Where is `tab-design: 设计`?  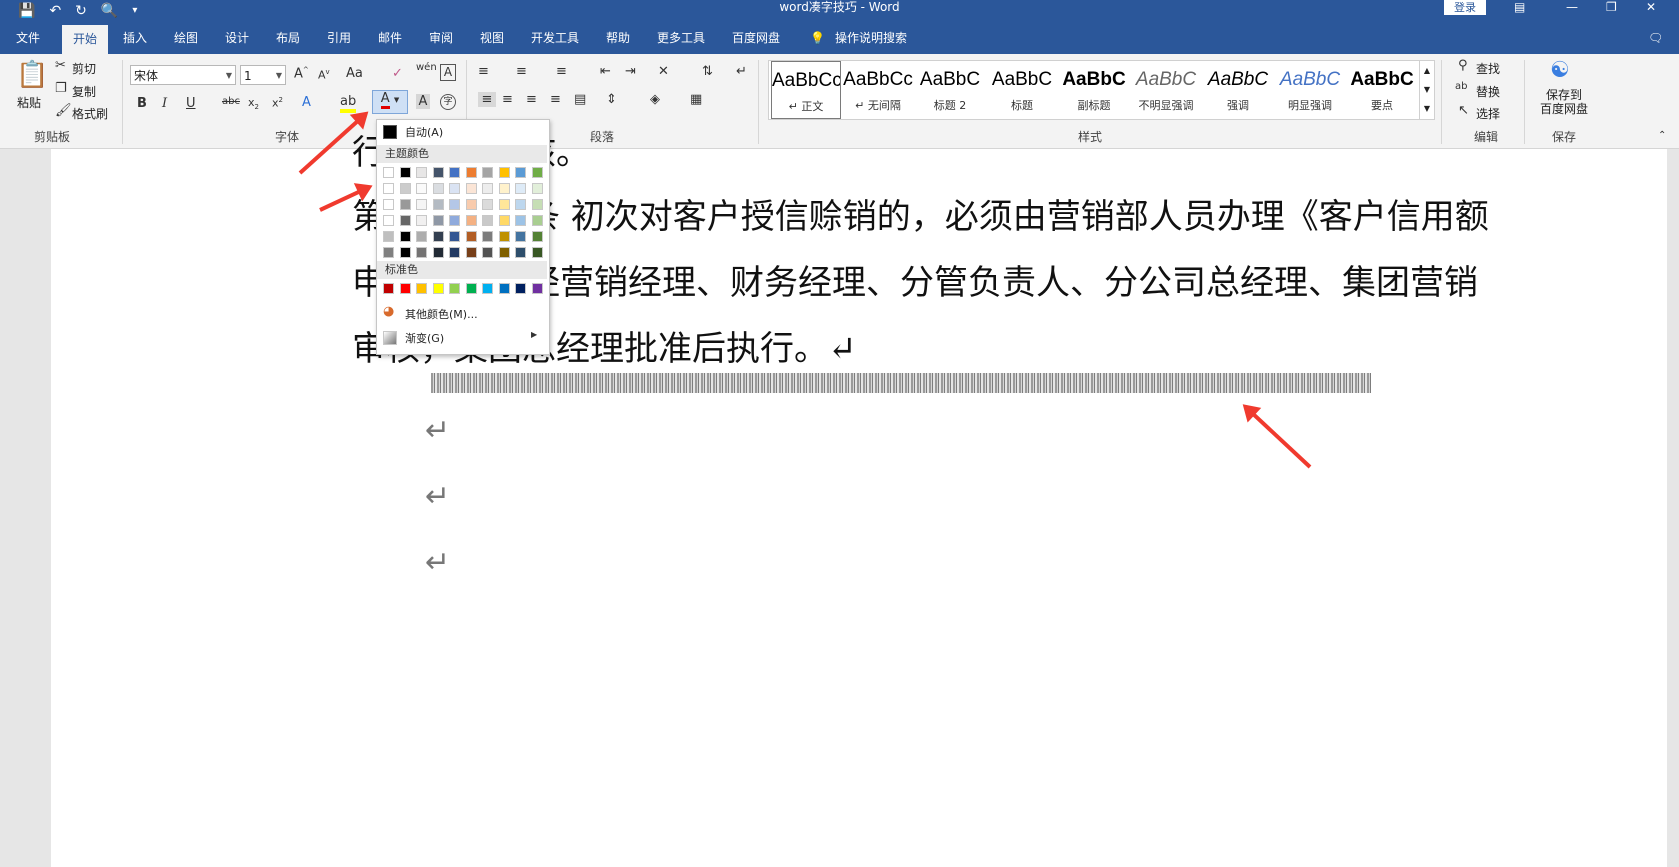
tab-design: 设计 is located at coordinates (237, 38).